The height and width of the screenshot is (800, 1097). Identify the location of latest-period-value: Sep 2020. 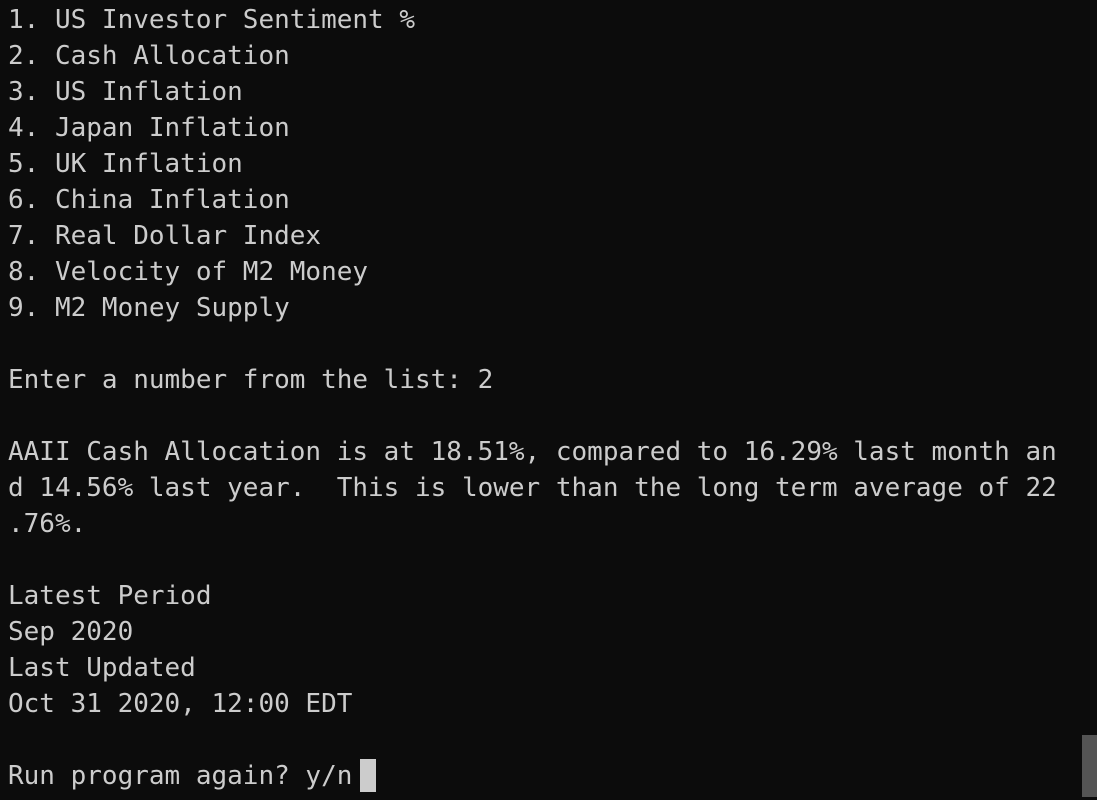
(71, 632).